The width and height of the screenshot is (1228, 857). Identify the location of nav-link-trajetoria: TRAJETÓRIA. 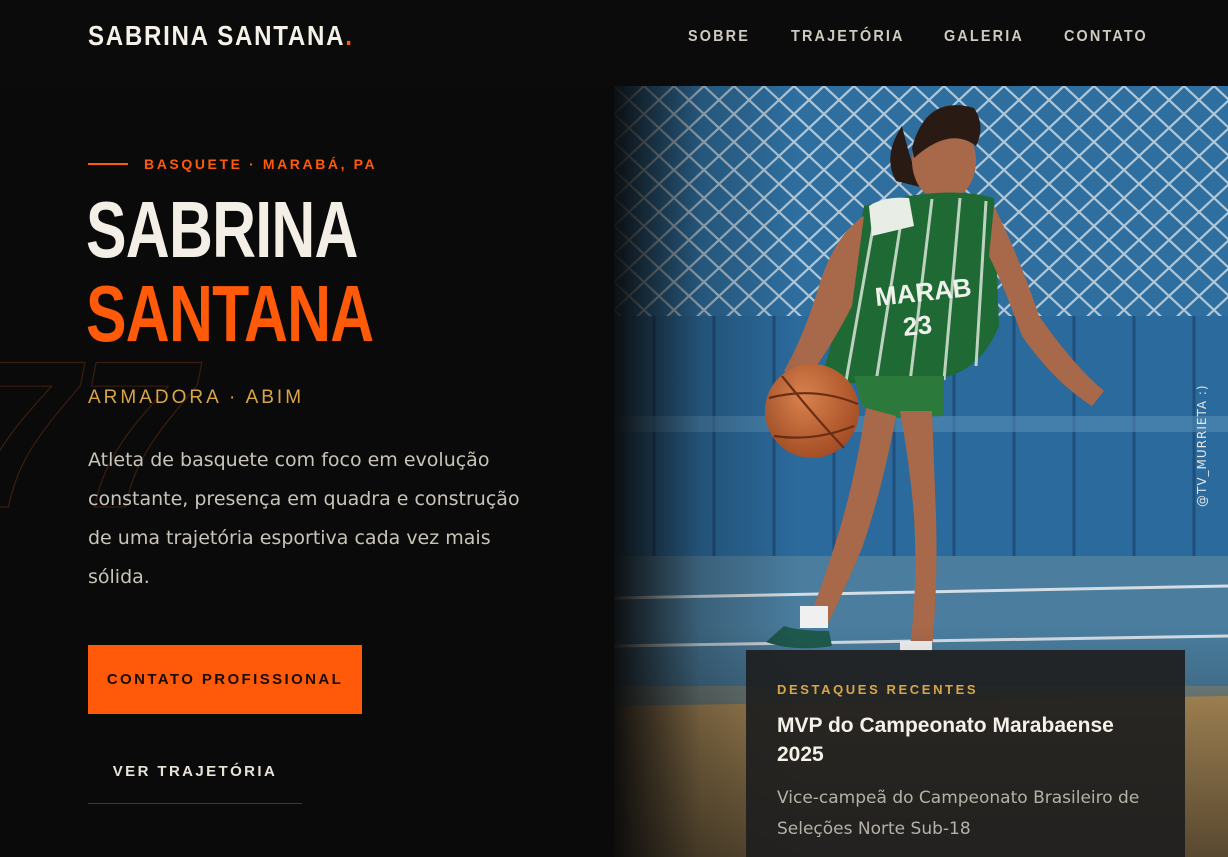
(848, 37).